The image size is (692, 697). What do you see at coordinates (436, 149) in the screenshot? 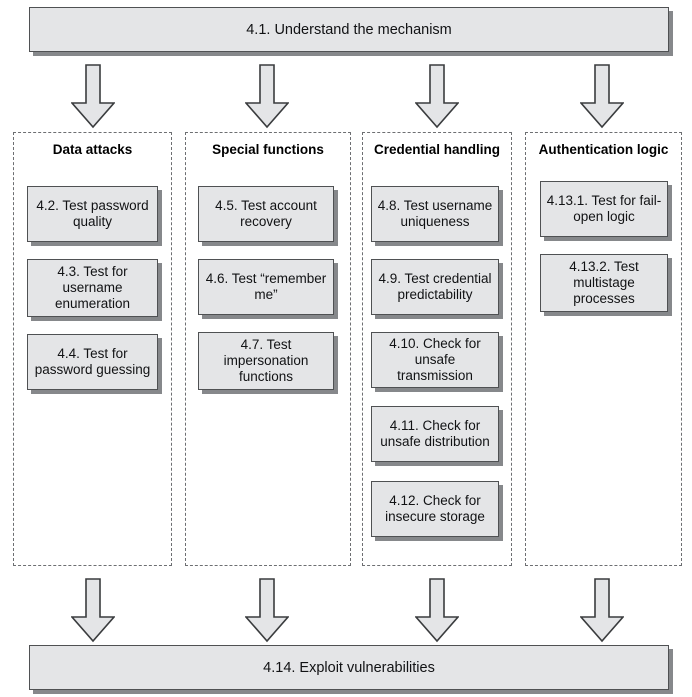
I see `group-title-credential-handling: Credential handling` at bounding box center [436, 149].